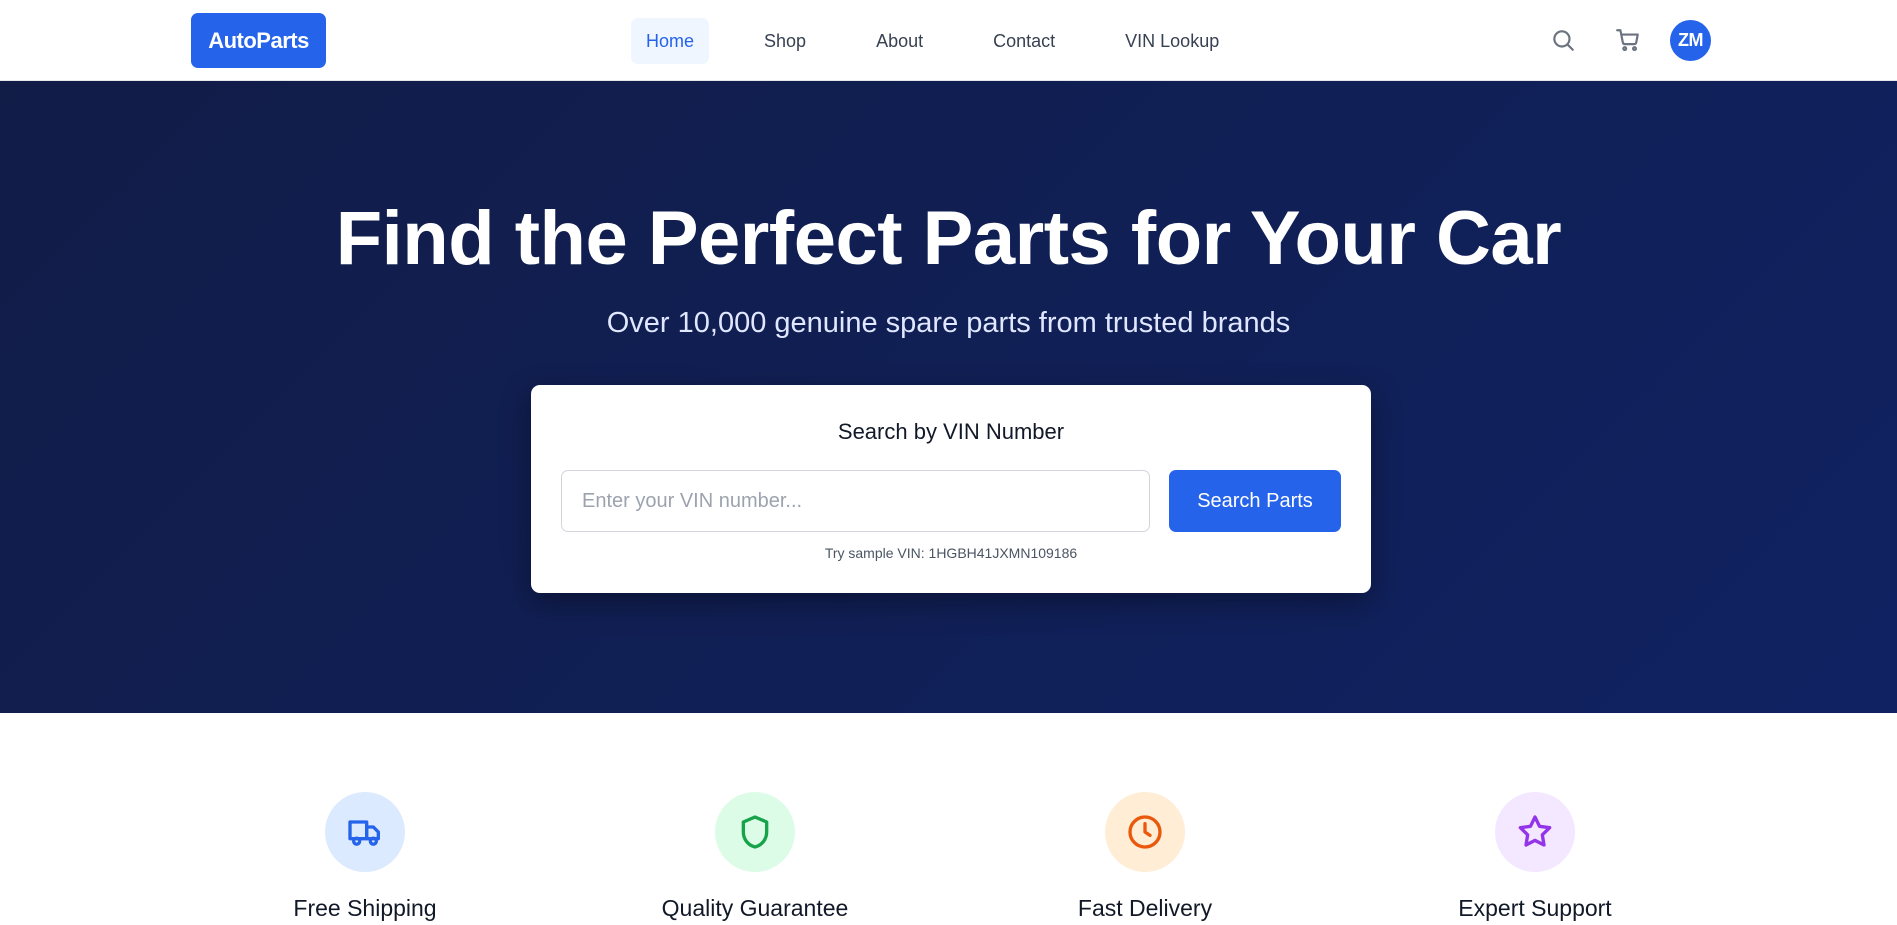 The width and height of the screenshot is (1897, 925). I want to click on vin-search-title: Search by VIN Number, so click(951, 431).